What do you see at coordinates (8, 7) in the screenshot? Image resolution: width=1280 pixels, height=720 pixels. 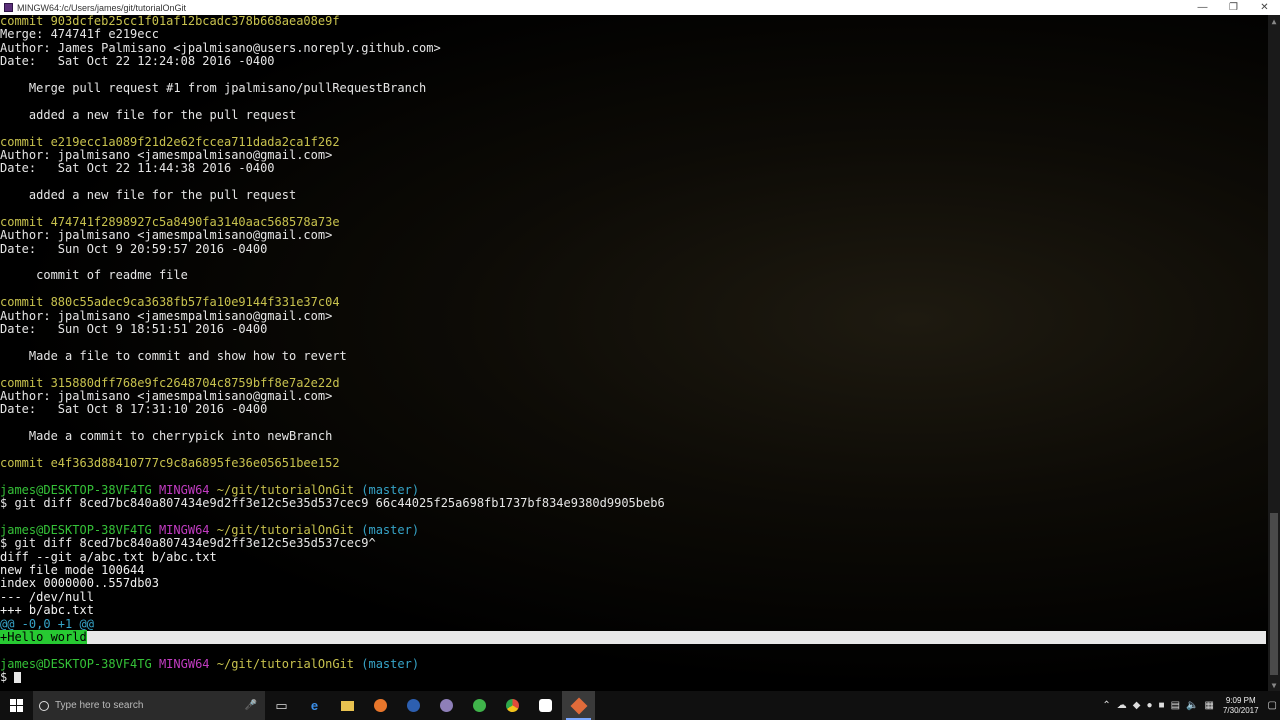 I see `mingw-app-icon` at bounding box center [8, 7].